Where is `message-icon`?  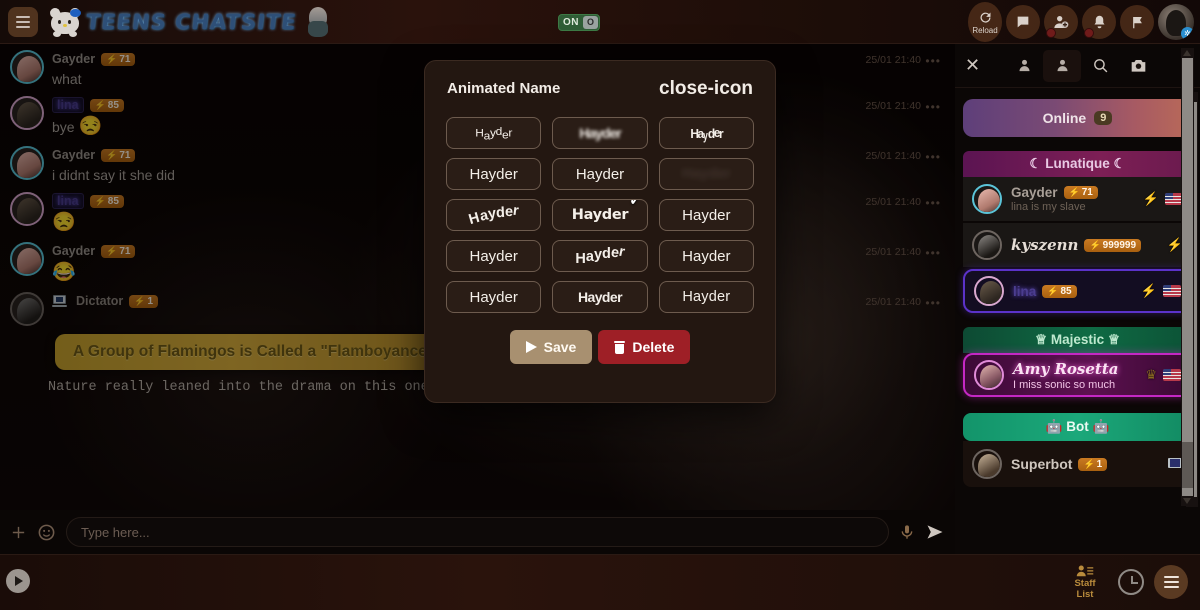
message-icon is located at coordinates (1023, 22).